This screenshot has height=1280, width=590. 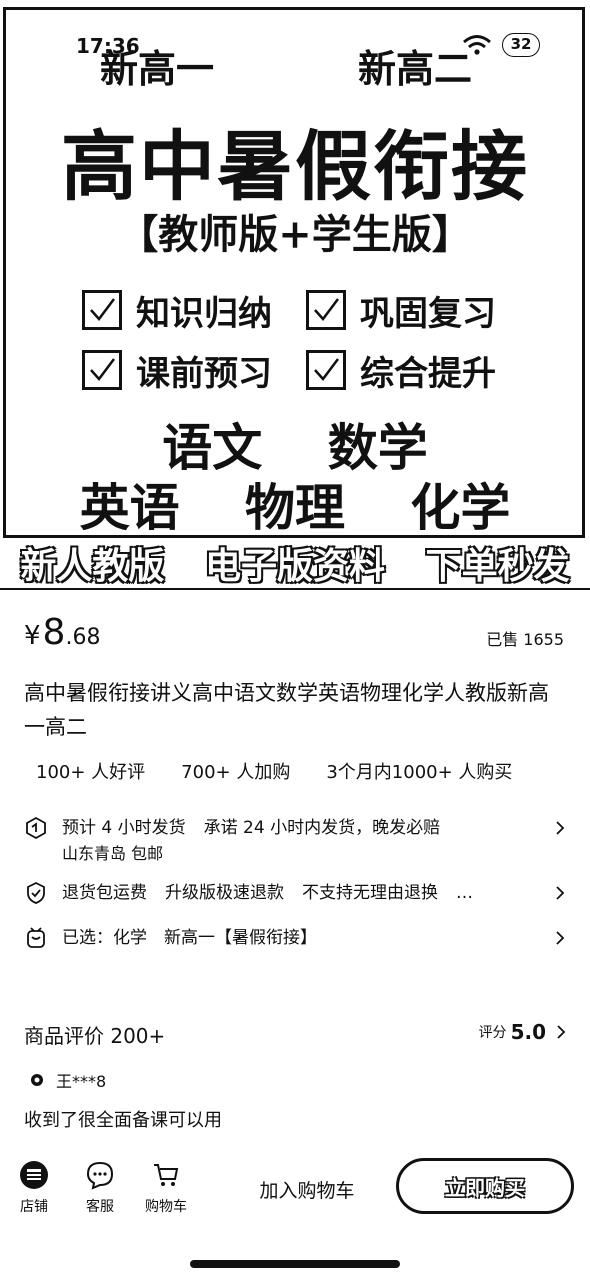 I want to click on selected-variant-row: 已选：化学 新高一【暑假衔接】, so click(x=296, y=938).